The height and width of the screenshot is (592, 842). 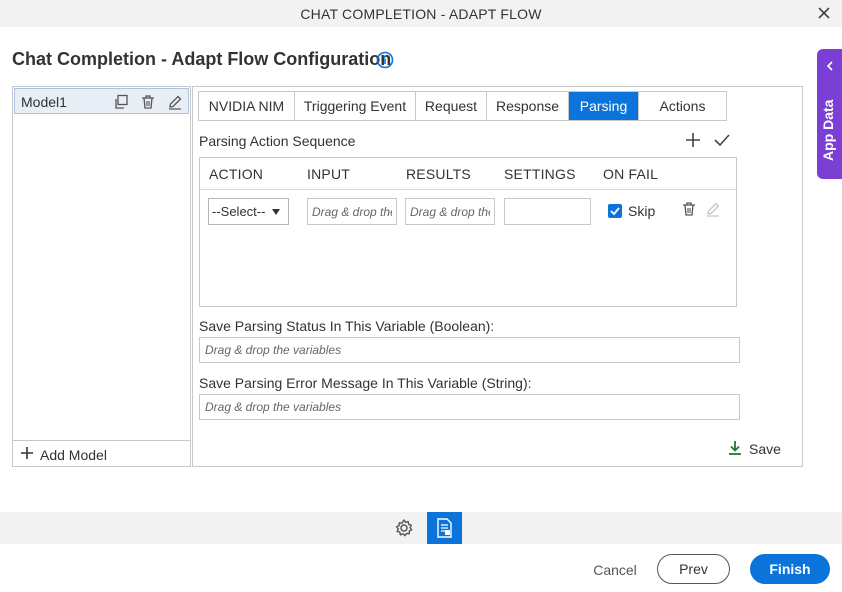 What do you see at coordinates (604, 106) in the screenshot?
I see `tab-parsing: Parsing` at bounding box center [604, 106].